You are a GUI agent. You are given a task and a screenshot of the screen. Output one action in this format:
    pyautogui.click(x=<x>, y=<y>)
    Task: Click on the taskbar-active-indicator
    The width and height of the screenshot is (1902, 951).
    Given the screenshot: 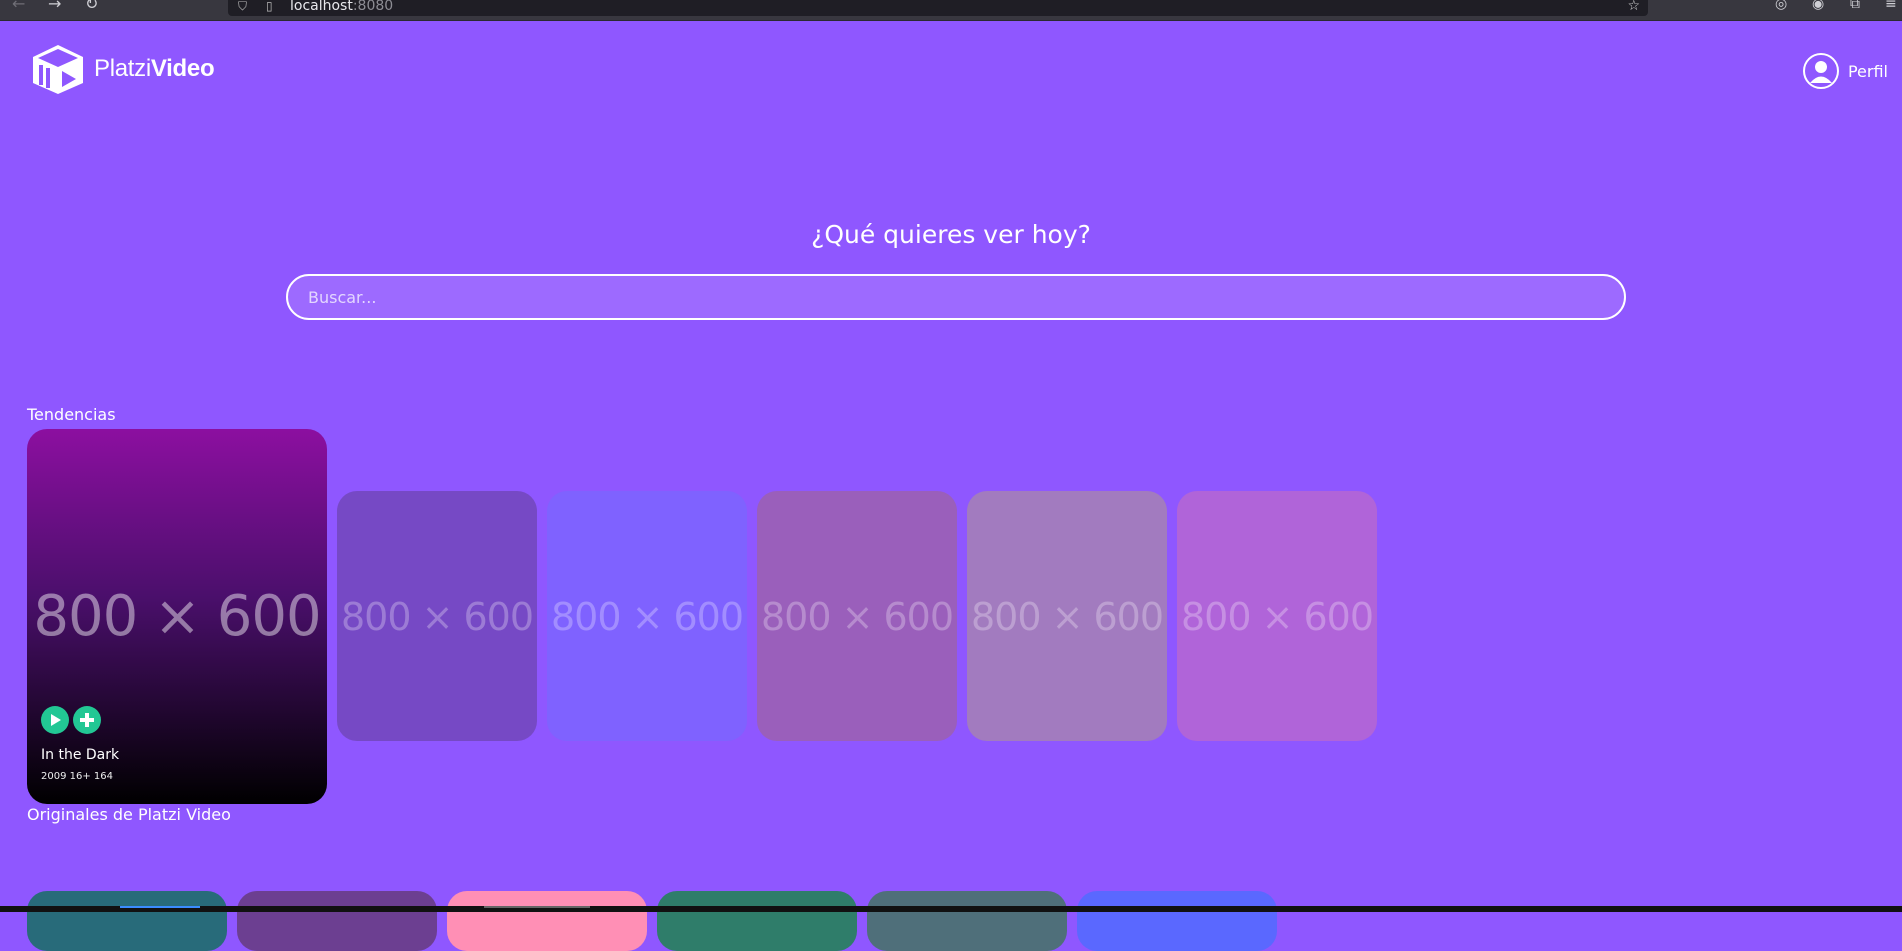 What is the action you would take?
    pyautogui.click(x=160, y=907)
    